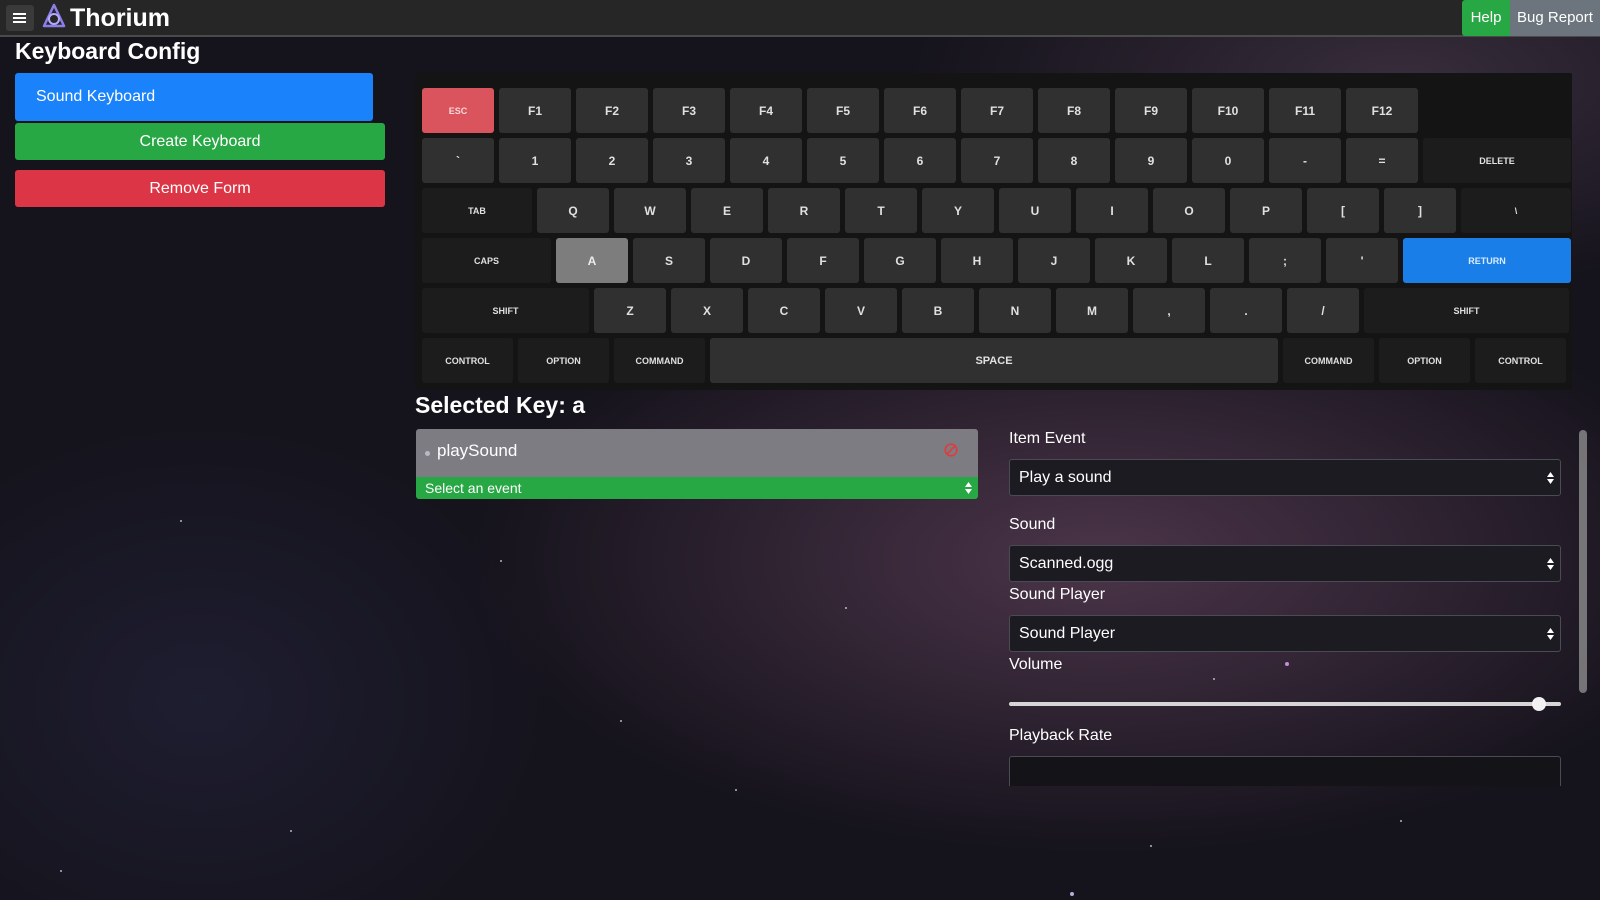  Describe the element at coordinates (1112, 210) in the screenshot. I see `key-i: I` at that location.